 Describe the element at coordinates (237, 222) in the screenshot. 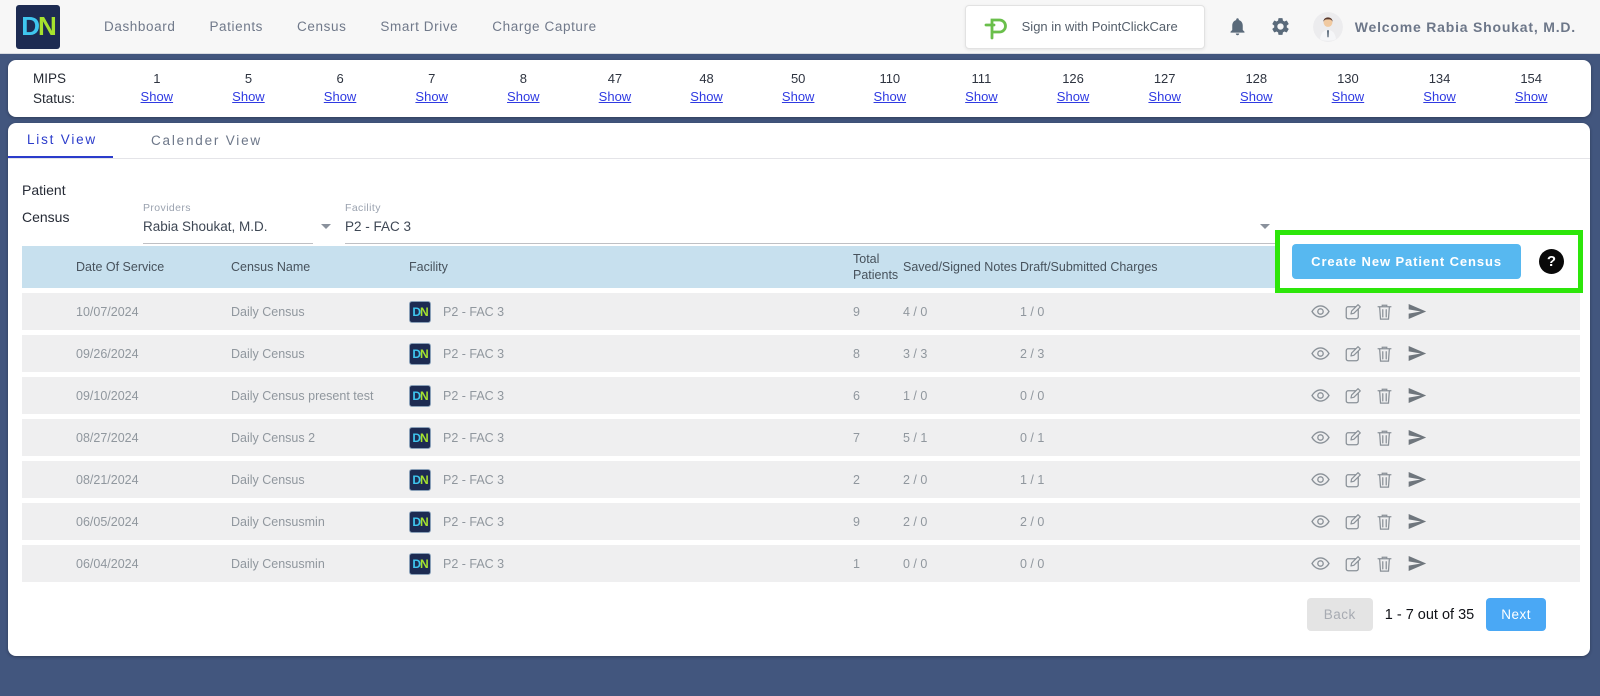

I see `providers-select: Providers Rabia Shoukat, M.D.` at that location.